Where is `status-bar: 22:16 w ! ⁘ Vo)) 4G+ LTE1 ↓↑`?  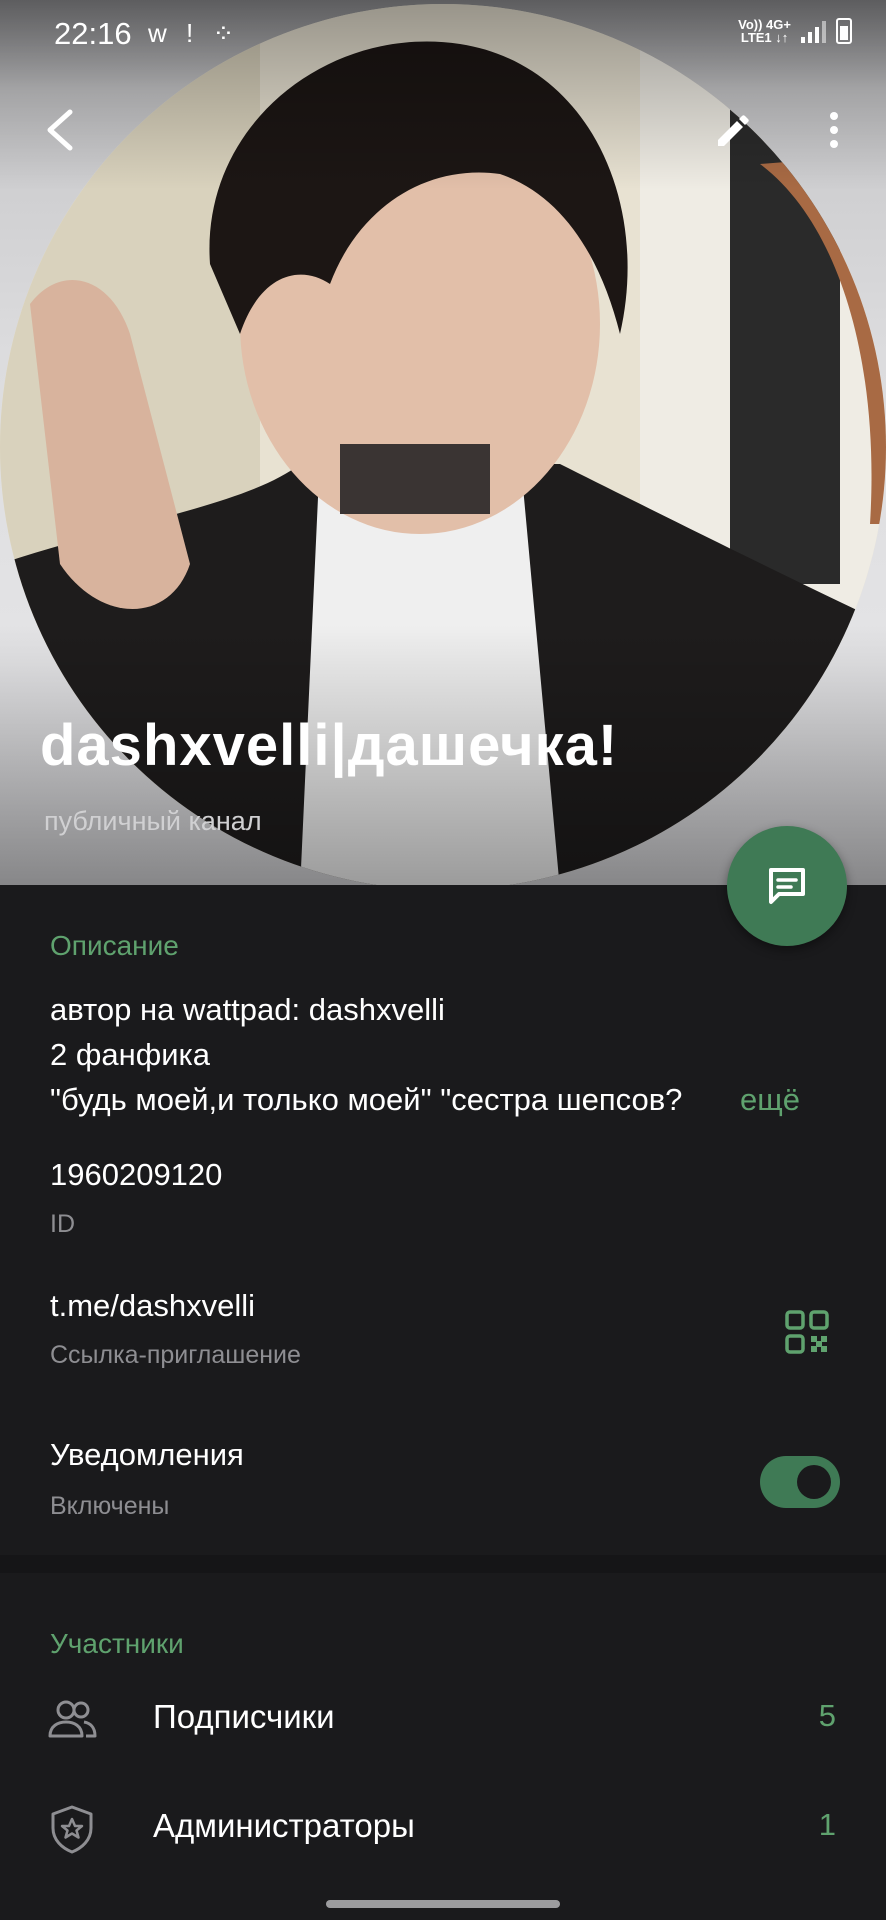
status-bar: 22:16 w ! ⁘ Vo)) 4G+ LTE1 ↓↑ is located at coordinates (443, 35).